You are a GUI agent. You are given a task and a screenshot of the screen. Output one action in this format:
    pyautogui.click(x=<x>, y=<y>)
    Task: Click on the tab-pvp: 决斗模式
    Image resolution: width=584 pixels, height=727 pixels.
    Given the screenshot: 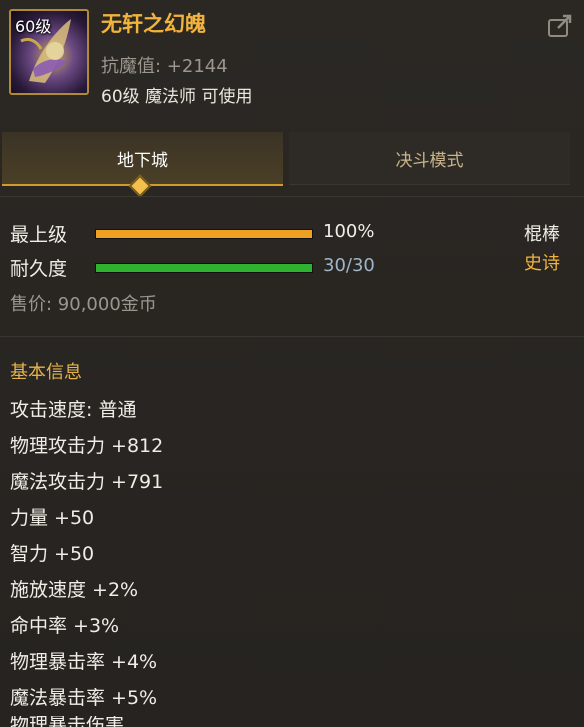 What is the action you would take?
    pyautogui.click(x=429, y=158)
    